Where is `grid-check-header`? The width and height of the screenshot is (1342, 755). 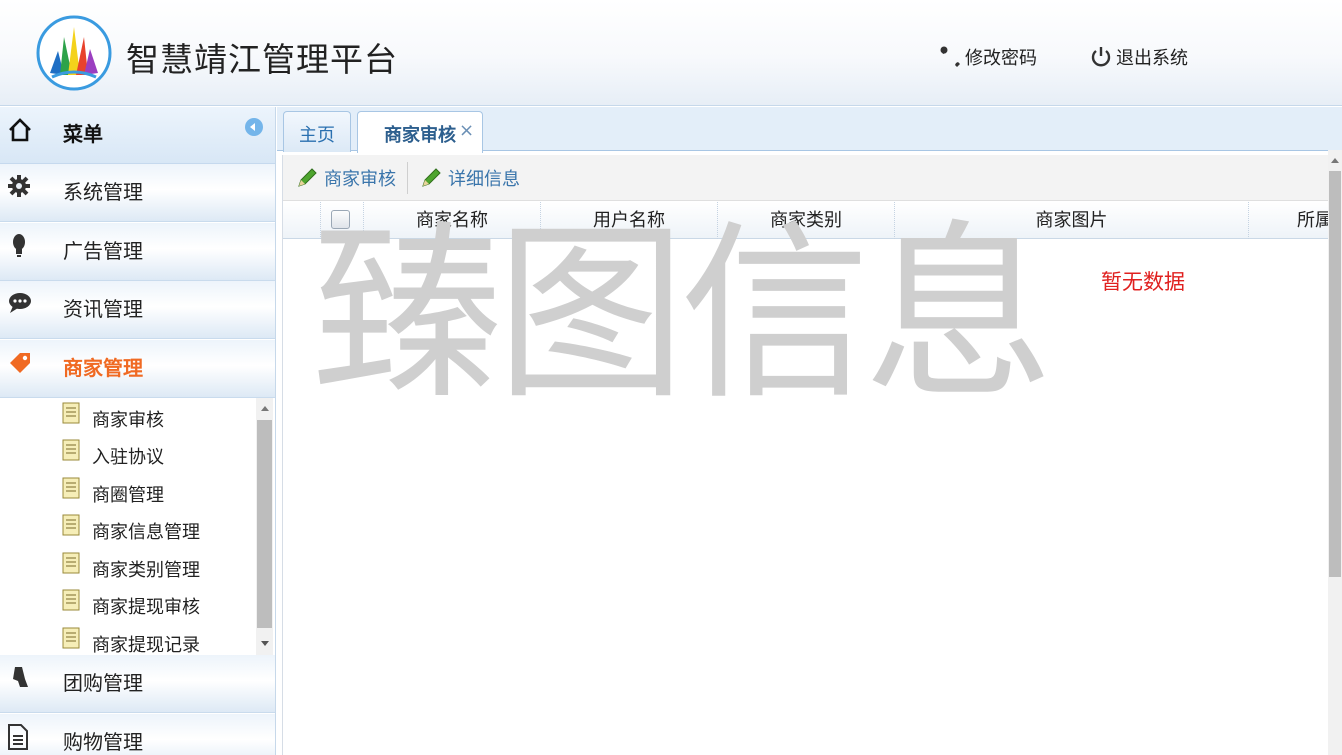
grid-check-header is located at coordinates (342, 220).